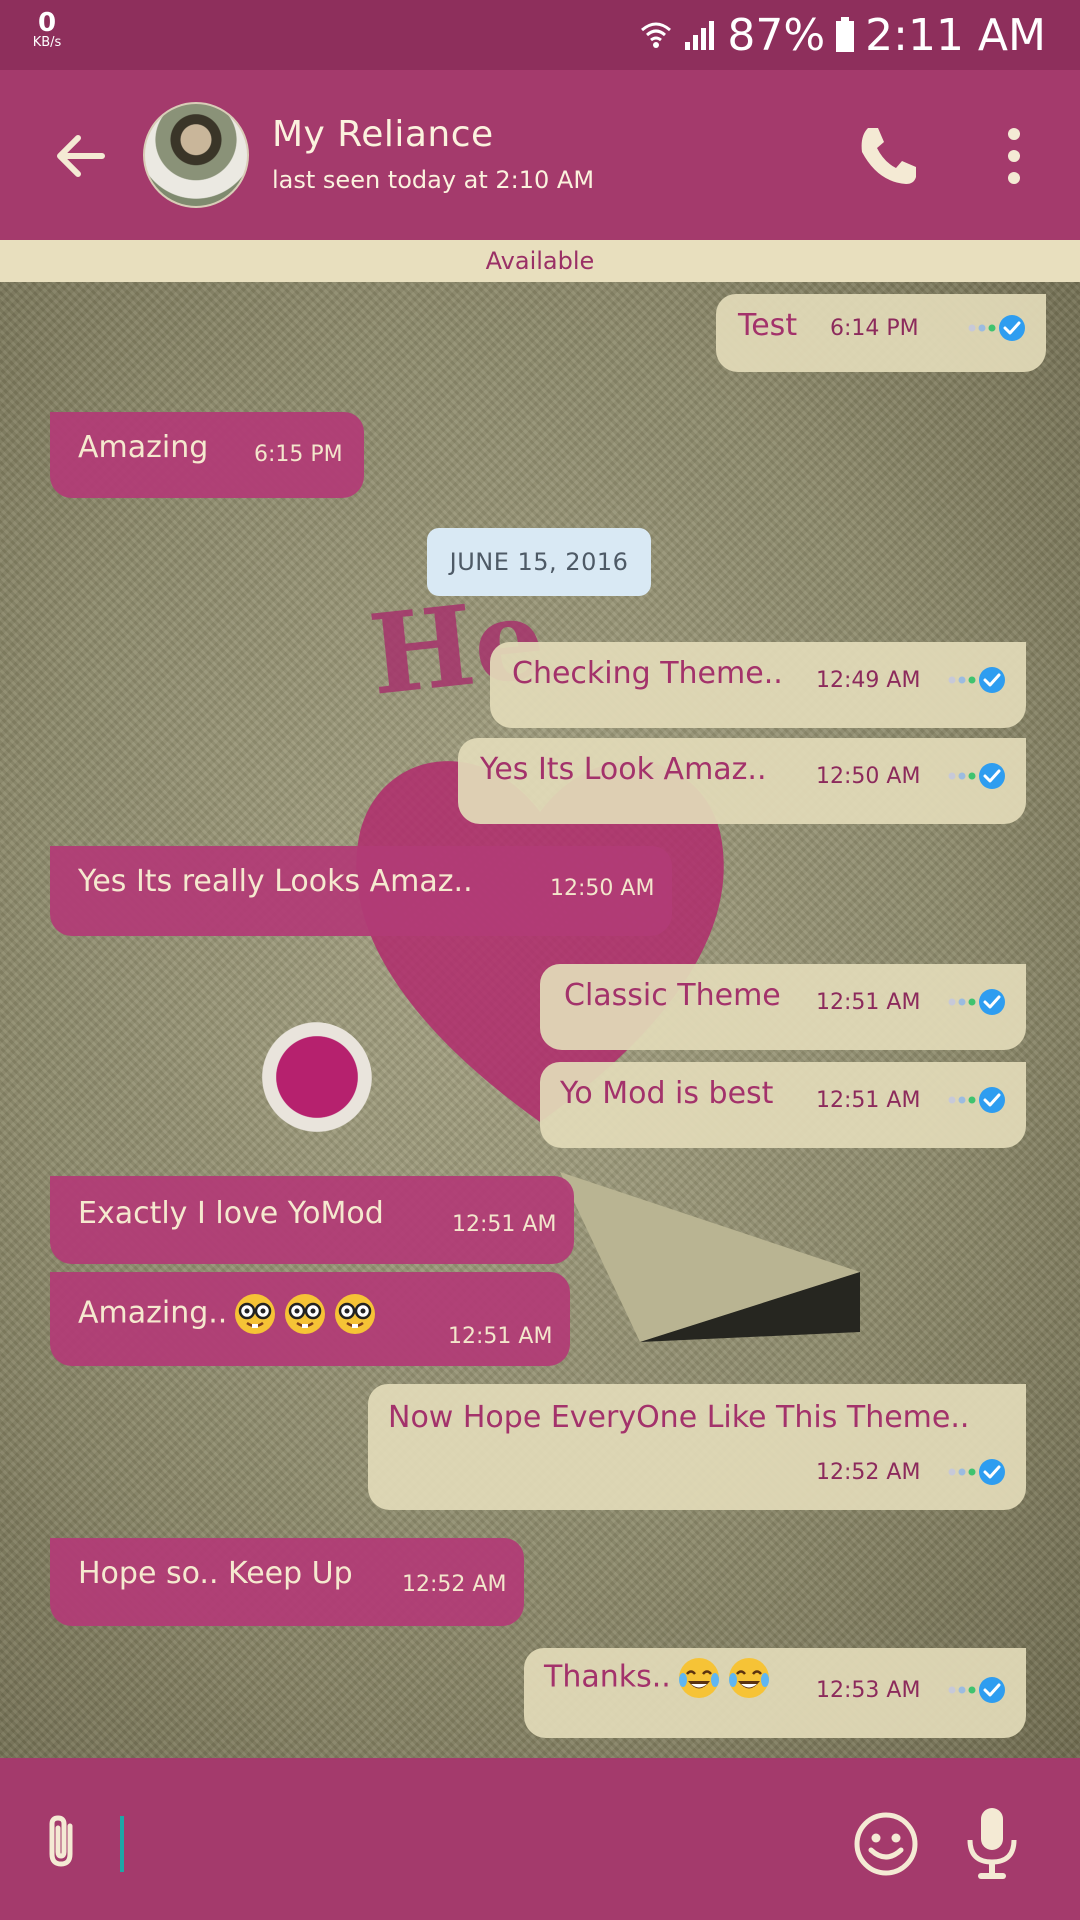 This screenshot has height=1920, width=1080. Describe the element at coordinates (122, 1844) in the screenshot. I see `message-input-field` at that location.